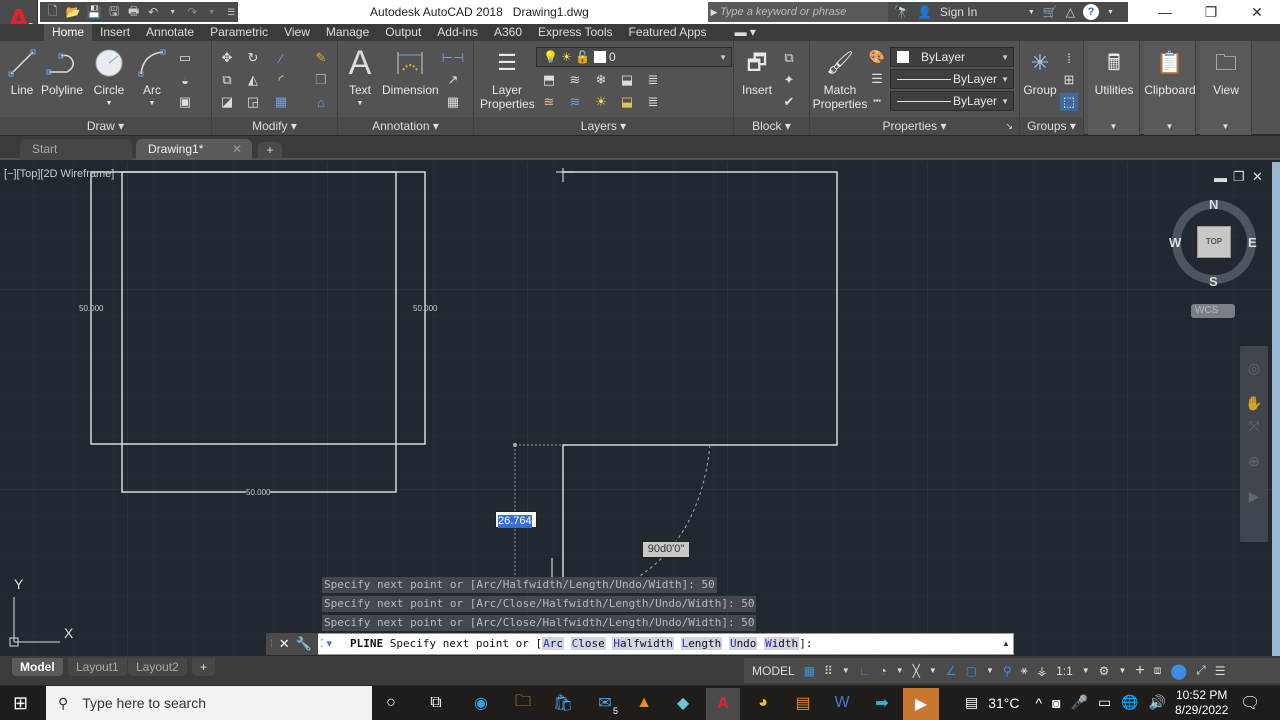  What do you see at coordinates (508, 32) in the screenshot?
I see `ribbon-tab-a360: A360` at bounding box center [508, 32].